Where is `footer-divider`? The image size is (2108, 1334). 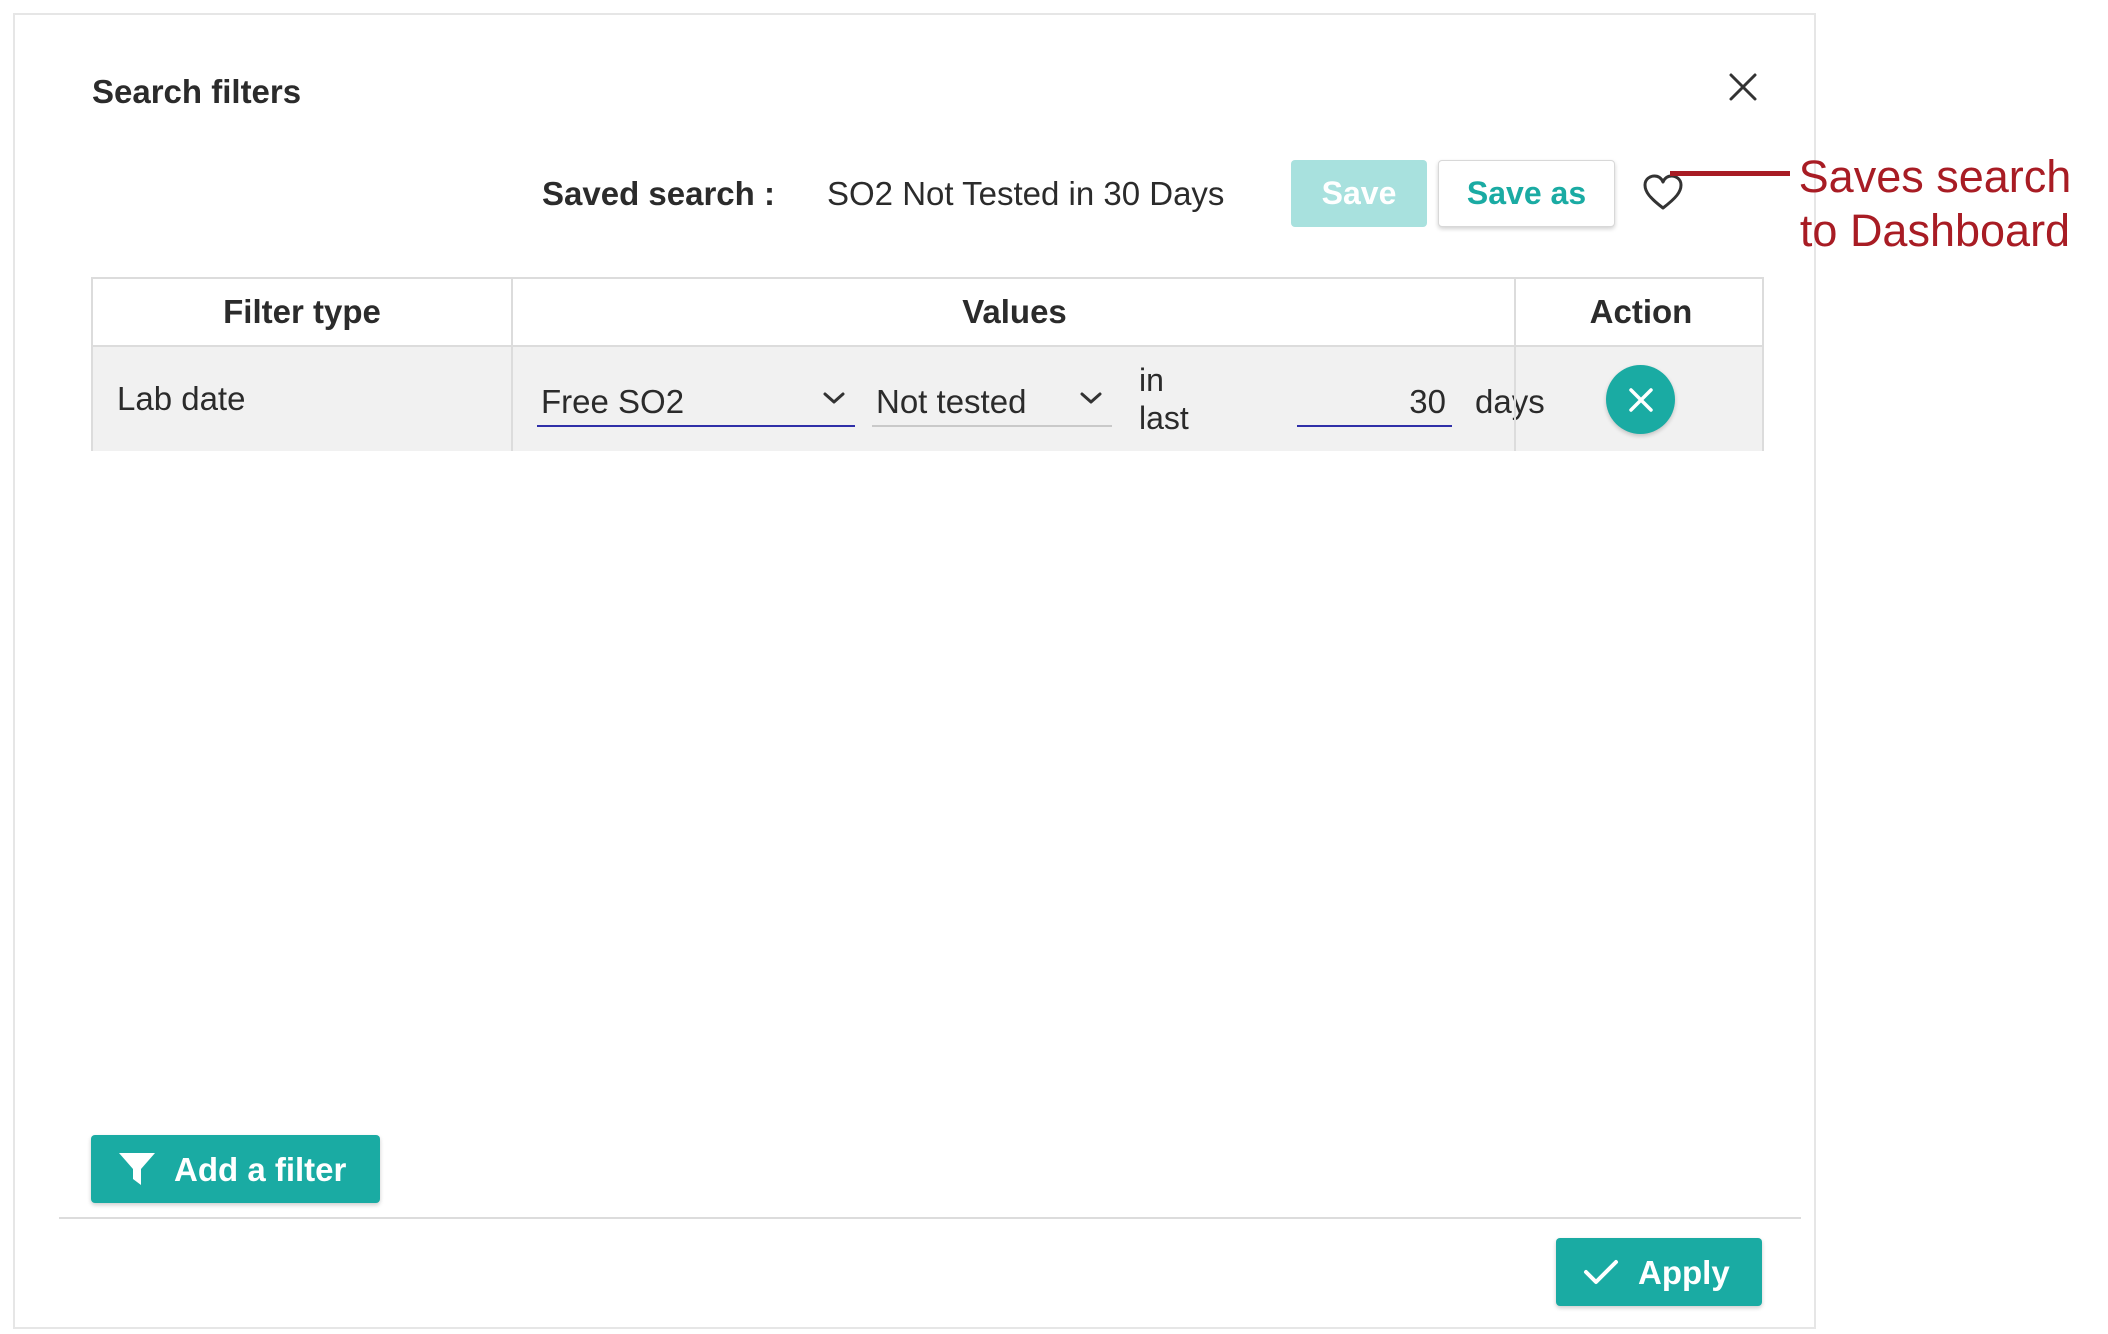 footer-divider is located at coordinates (930, 1218).